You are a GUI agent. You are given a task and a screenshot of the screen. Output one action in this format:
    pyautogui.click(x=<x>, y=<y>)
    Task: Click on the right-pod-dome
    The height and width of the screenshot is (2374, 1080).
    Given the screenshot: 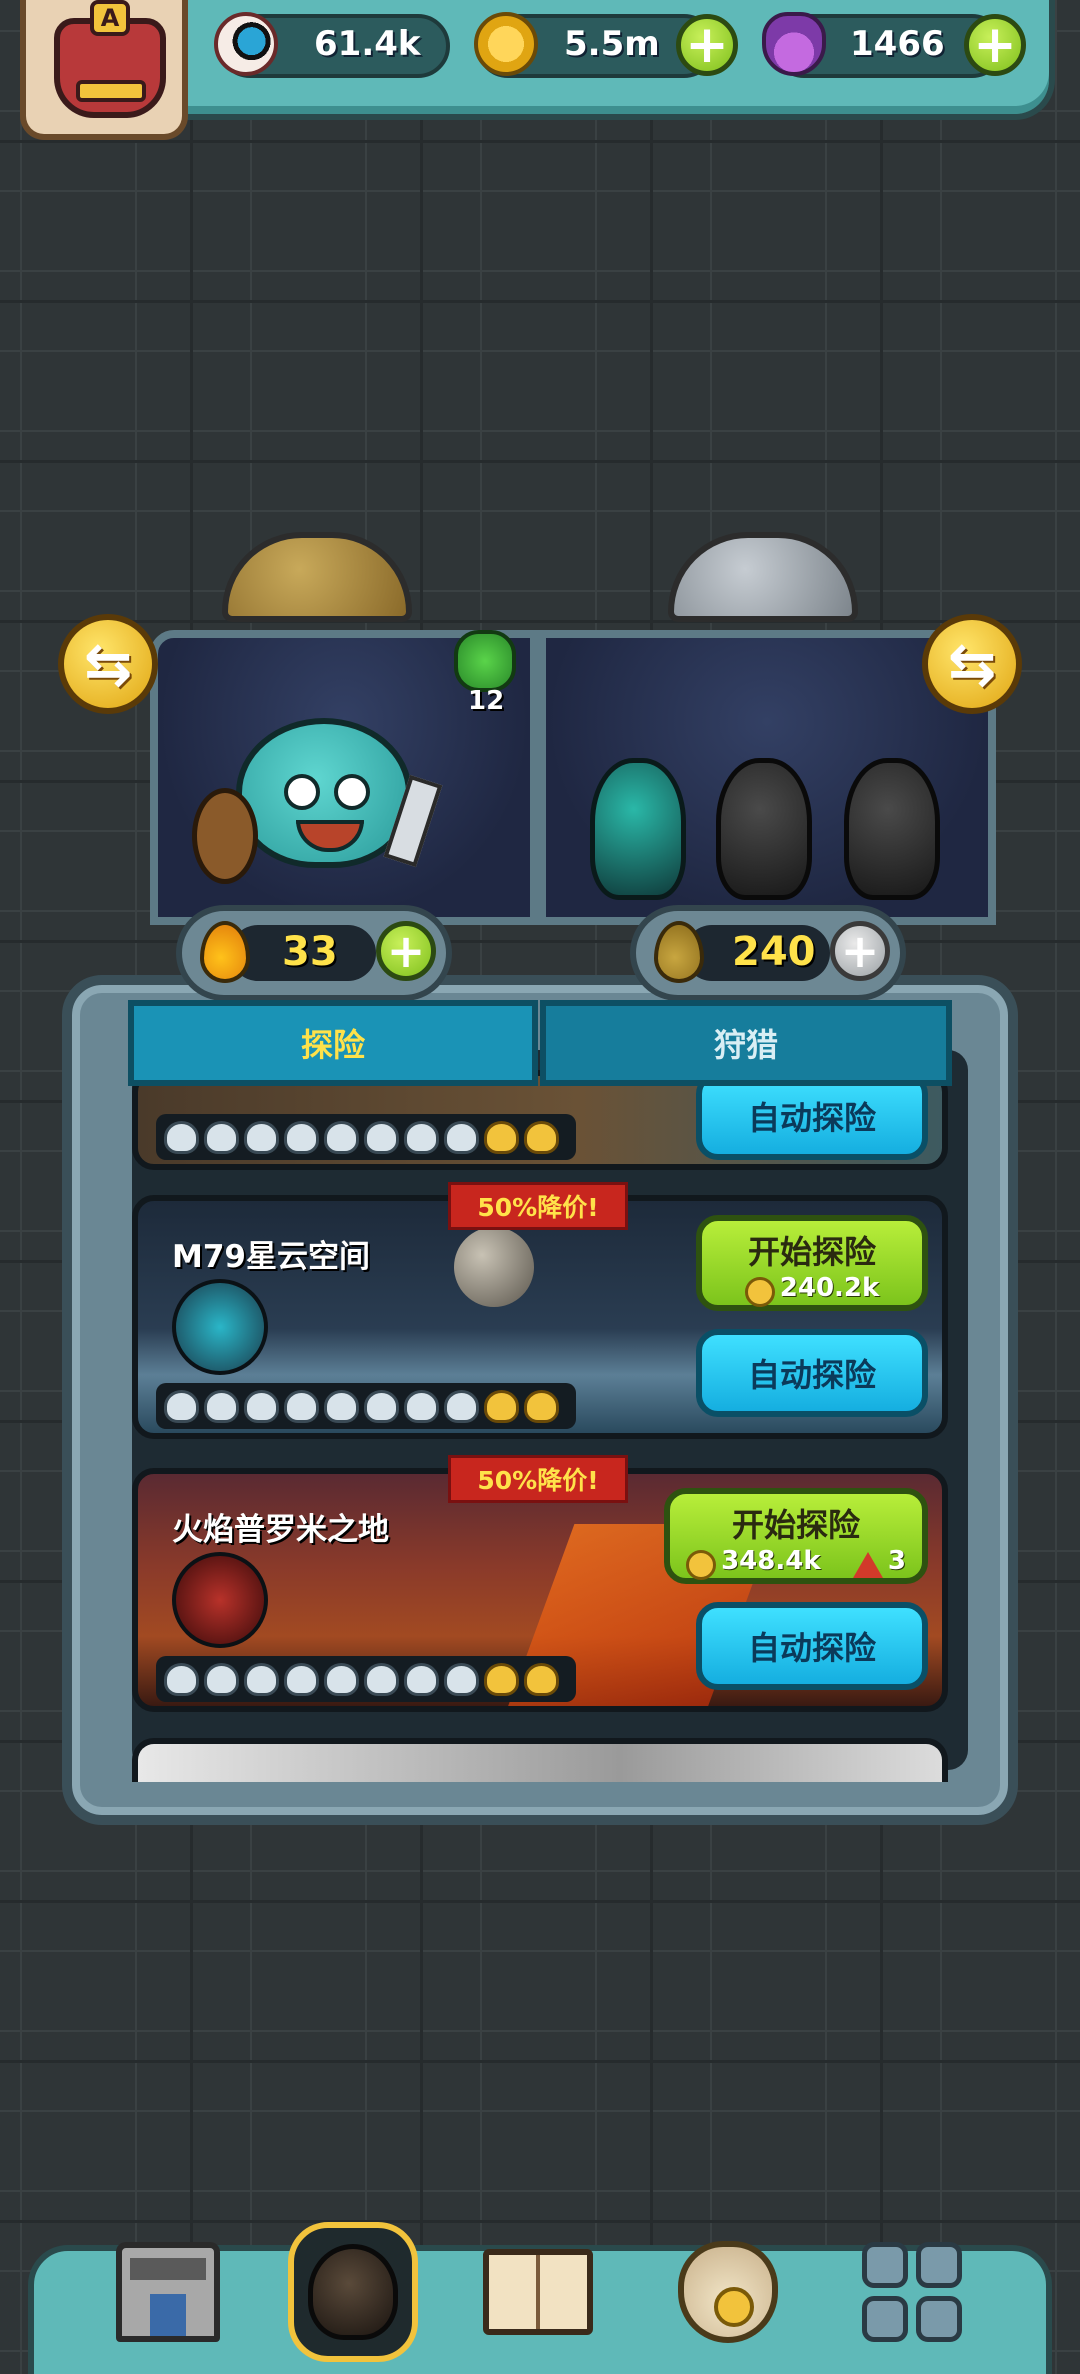 What is the action you would take?
    pyautogui.click(x=763, y=577)
    